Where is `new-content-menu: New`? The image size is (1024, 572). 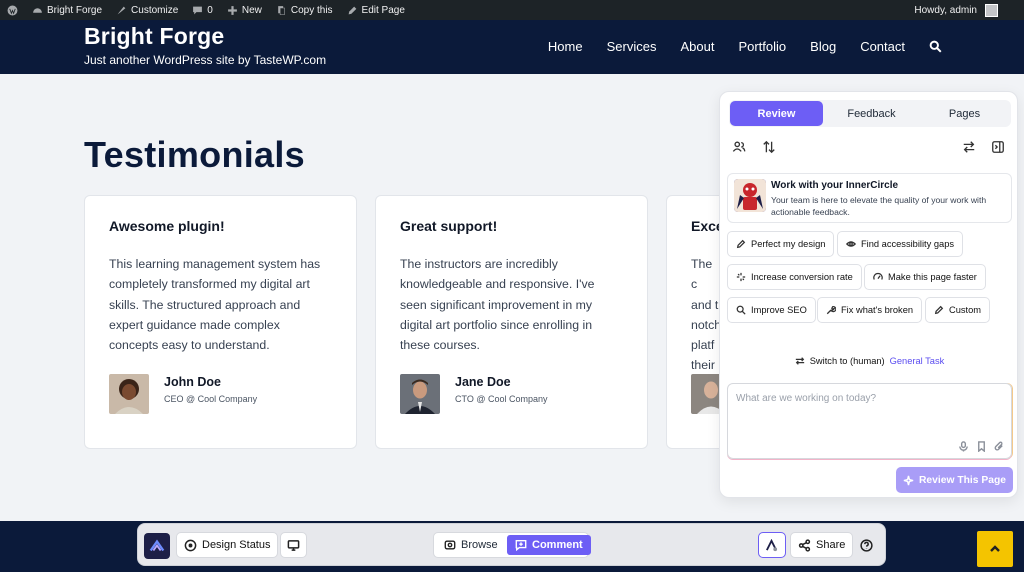
new-content-menu: New is located at coordinates (244, 10).